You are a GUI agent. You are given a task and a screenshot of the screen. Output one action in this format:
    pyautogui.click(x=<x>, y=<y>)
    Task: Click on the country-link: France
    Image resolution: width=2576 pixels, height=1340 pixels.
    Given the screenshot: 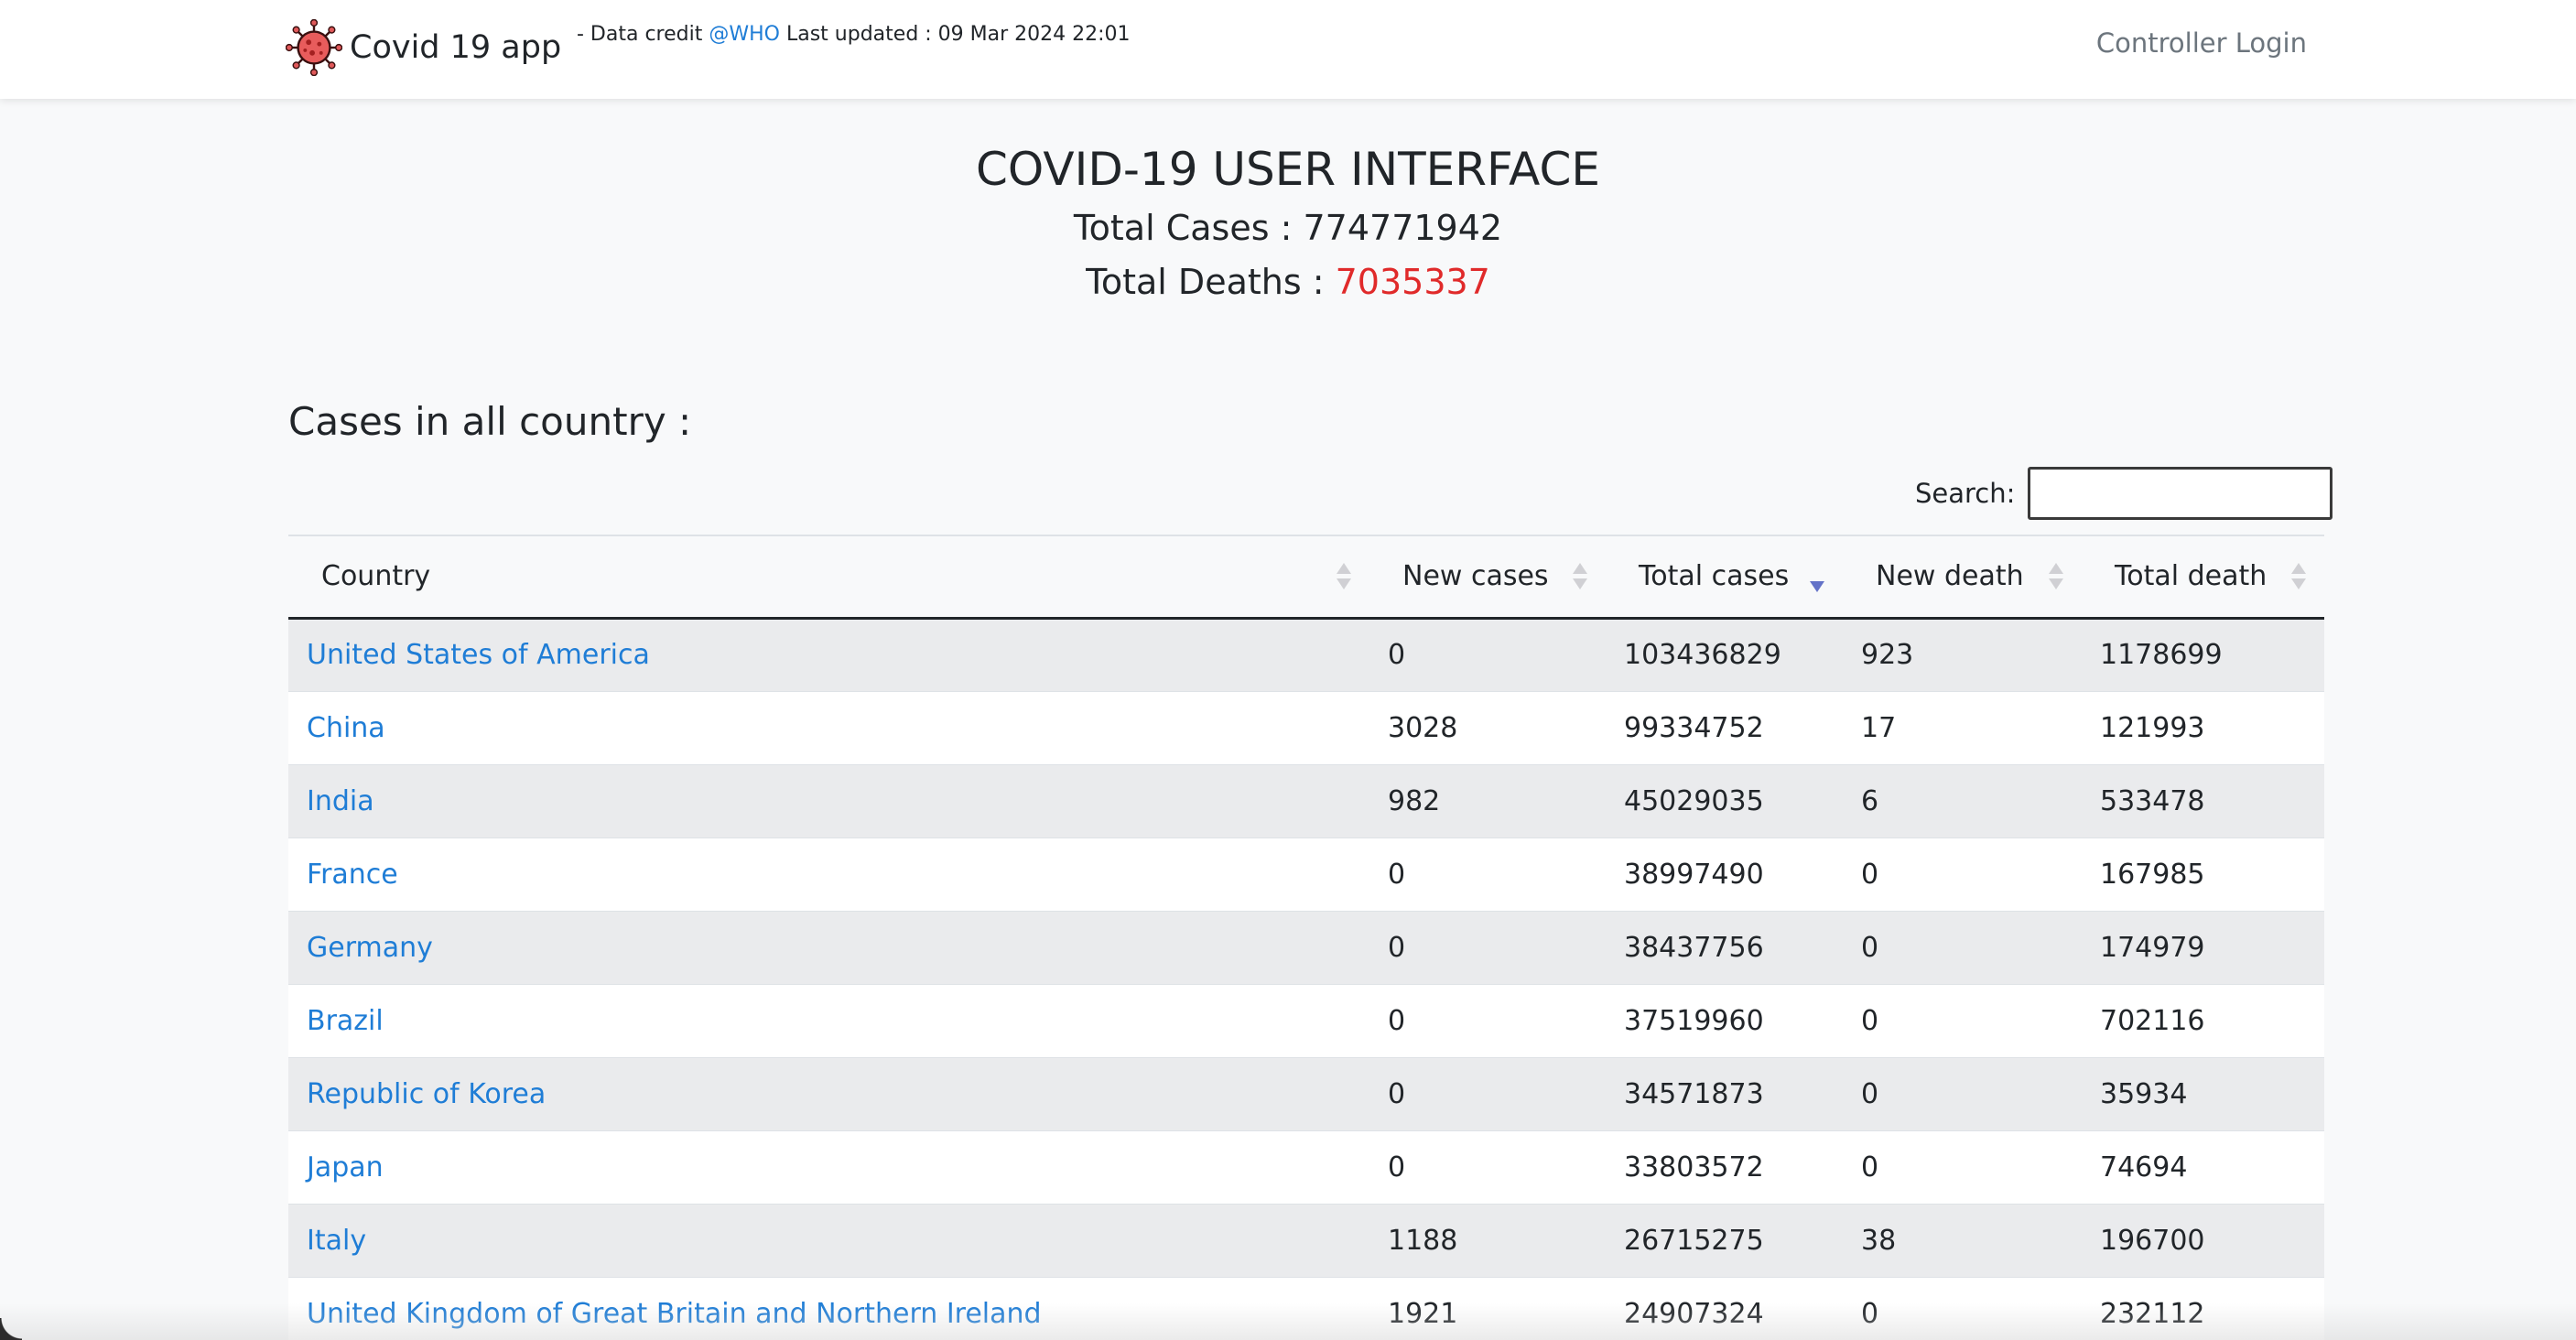 What is the action you would take?
    pyautogui.click(x=353, y=875)
    